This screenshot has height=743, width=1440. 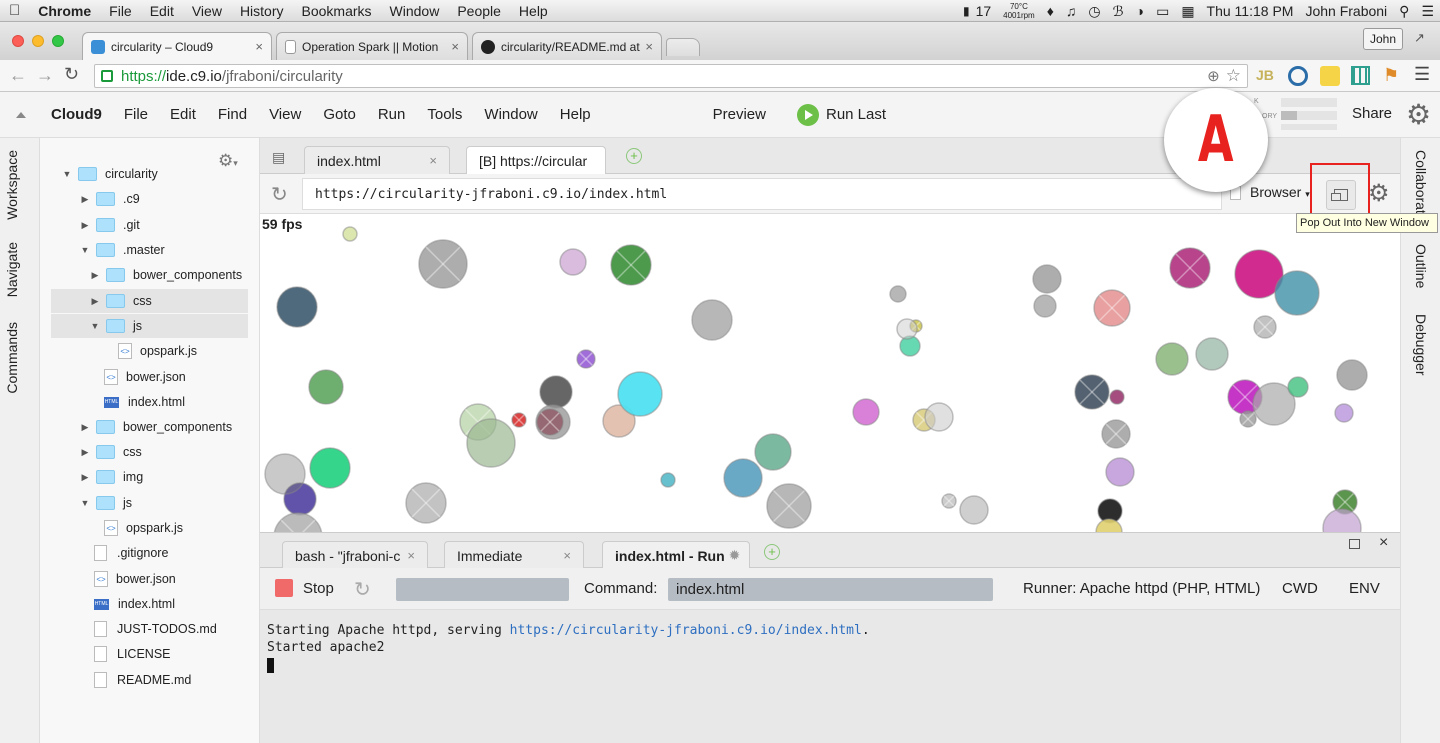 What do you see at coordinates (1419, 38) in the screenshot?
I see `fullscreen-icon: ↗` at bounding box center [1419, 38].